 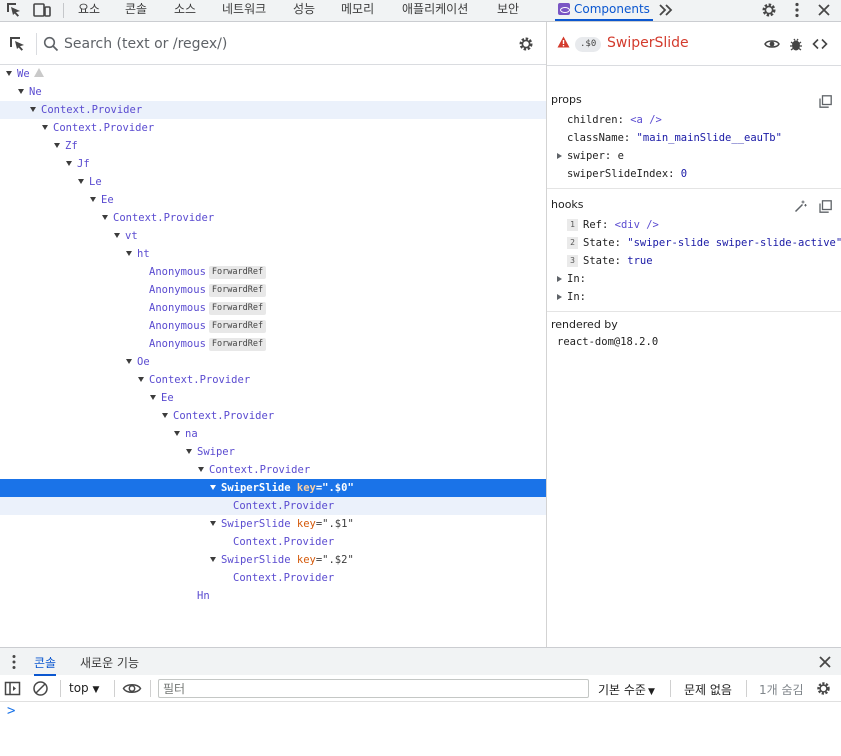 I want to click on sidebar-toggle-icon, so click(x=12, y=688).